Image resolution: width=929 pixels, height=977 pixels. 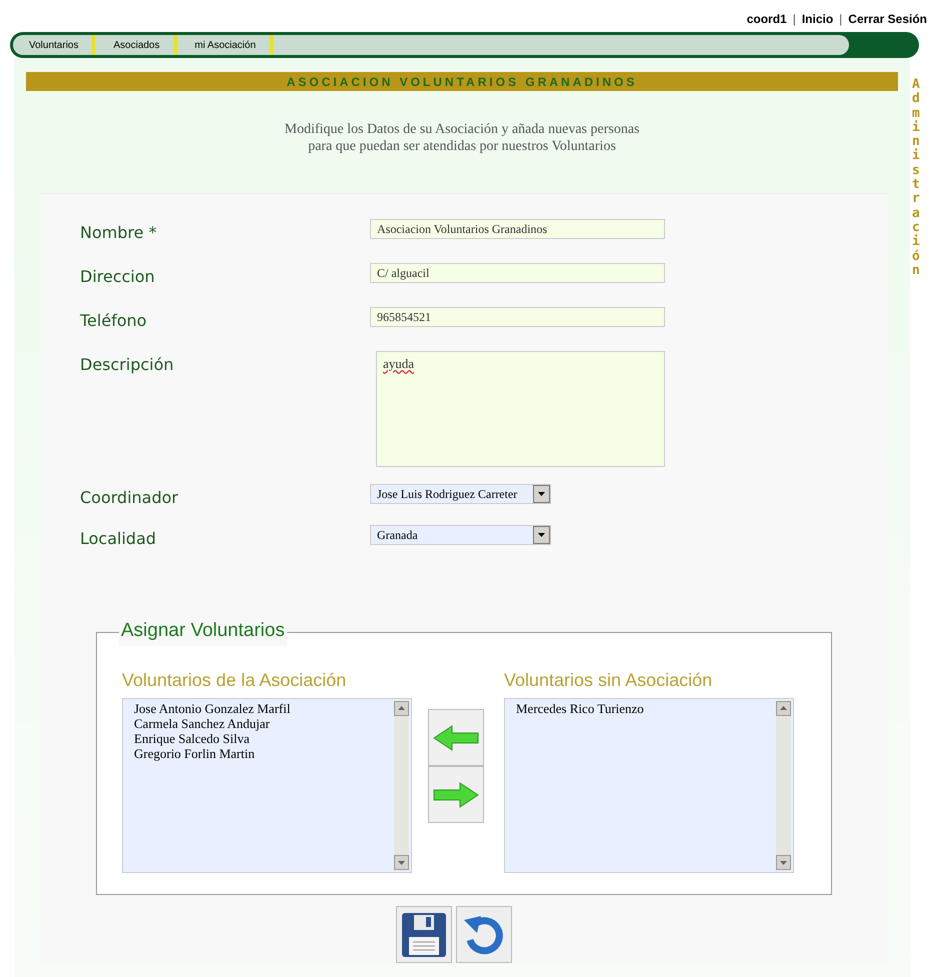 What do you see at coordinates (462, 129) in the screenshot?
I see `intro-text: Modifique los Datos de su Asociación y añada nuevas personas` at bounding box center [462, 129].